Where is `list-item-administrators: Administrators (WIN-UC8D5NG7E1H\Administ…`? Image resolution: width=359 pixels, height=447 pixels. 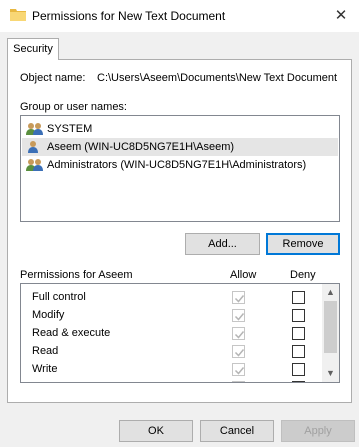
list-item-administrators: Administrators (WIN-UC8D5NG7E1H\Administ… is located at coordinates (180, 165).